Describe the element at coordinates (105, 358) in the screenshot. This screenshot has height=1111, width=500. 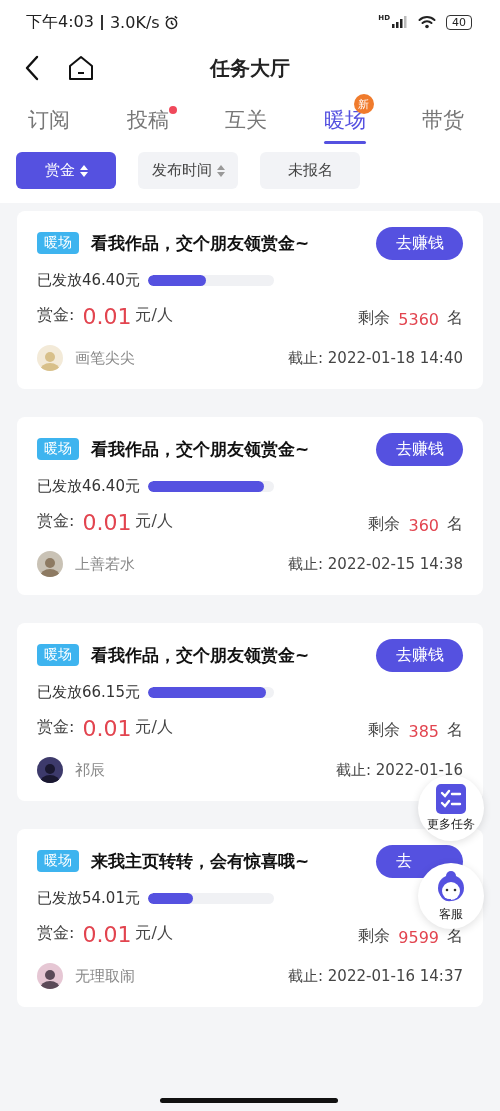
I see `author-name: 画笔尖尖` at that location.